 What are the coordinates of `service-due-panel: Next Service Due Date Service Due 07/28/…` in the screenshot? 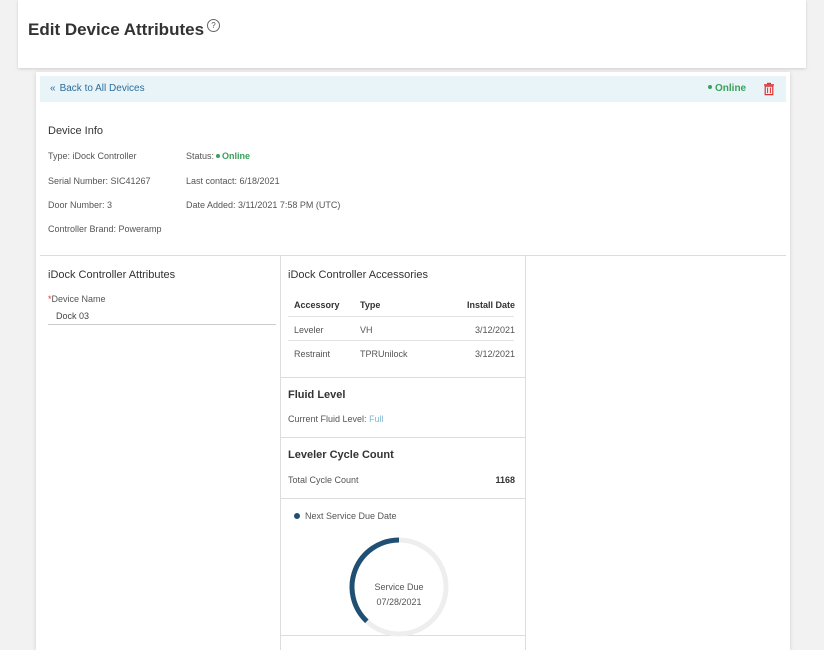 It's located at (402, 567).